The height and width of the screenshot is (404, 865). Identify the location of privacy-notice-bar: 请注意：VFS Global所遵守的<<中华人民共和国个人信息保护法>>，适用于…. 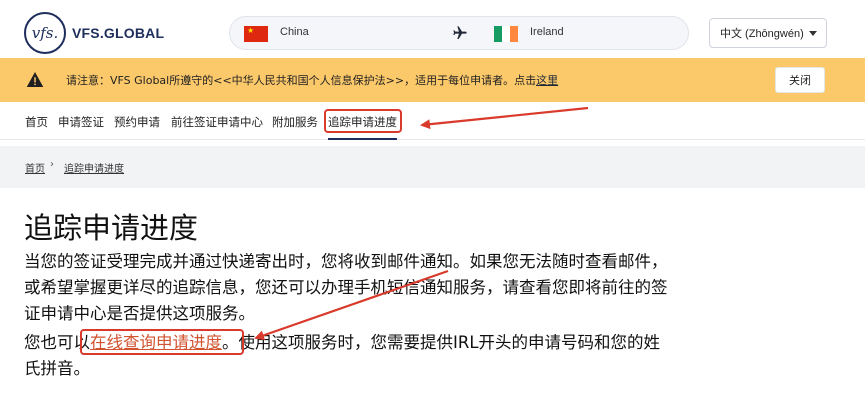
(432, 80).